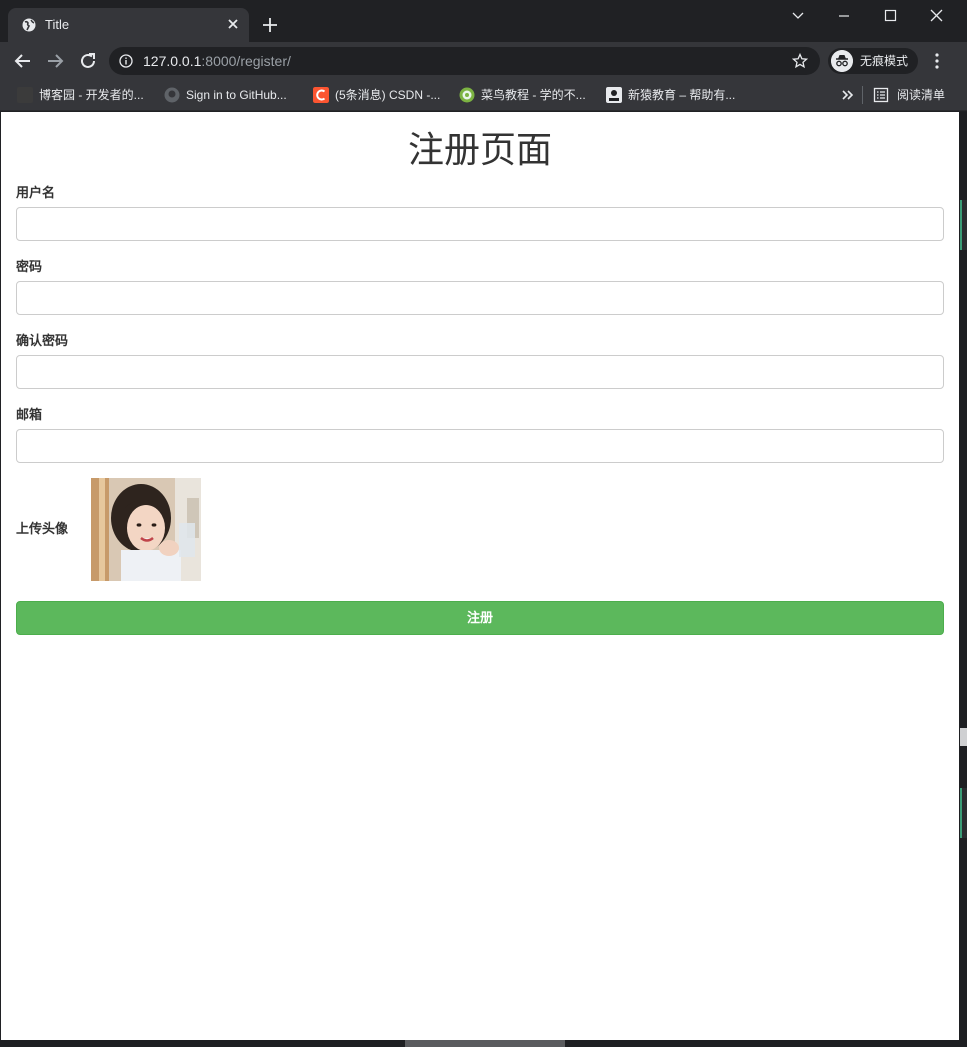 Image resolution: width=967 pixels, height=1047 pixels. Describe the element at coordinates (172, 61) in the screenshot. I see `url-host: 127.0.0.1` at that location.